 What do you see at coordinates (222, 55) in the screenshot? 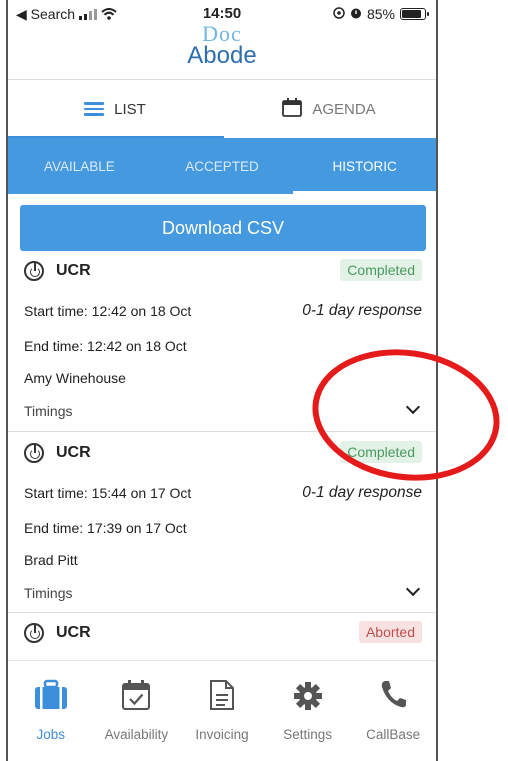
I see `logo-bottom-text: Abode` at bounding box center [222, 55].